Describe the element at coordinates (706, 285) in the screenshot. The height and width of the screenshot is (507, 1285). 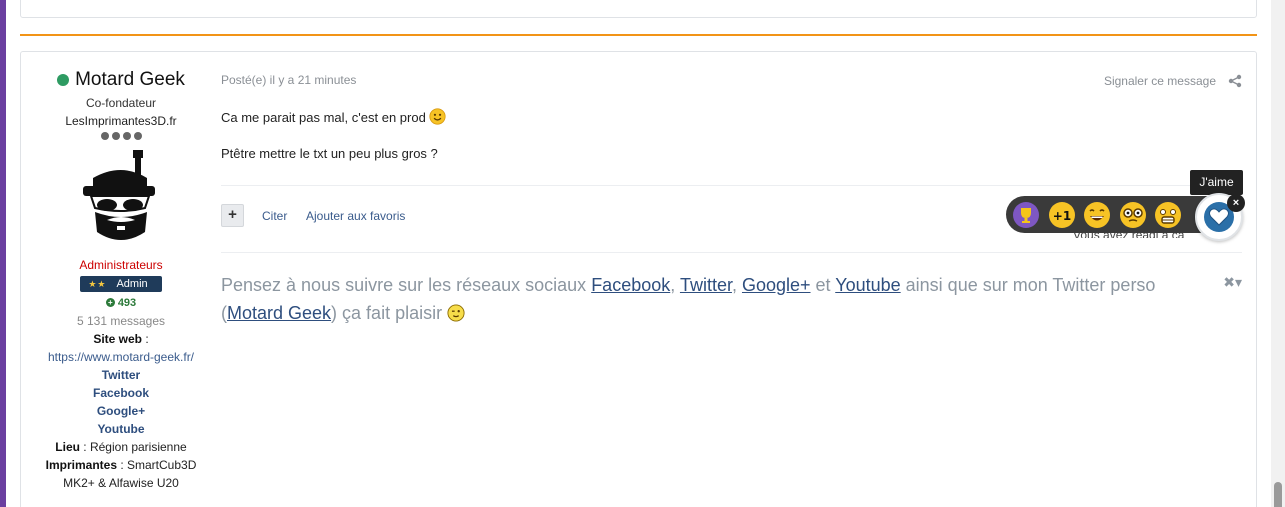
I see `signature-twitter-link: Twitter` at that location.